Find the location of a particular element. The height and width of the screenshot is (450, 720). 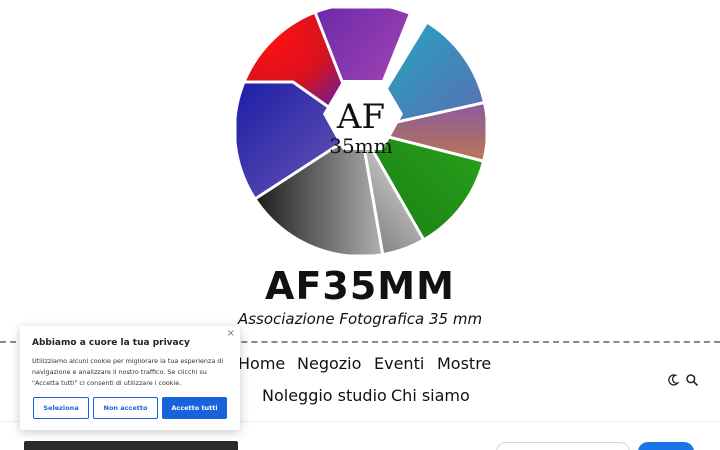

logo-text-af: AF is located at coordinates (360, 117).